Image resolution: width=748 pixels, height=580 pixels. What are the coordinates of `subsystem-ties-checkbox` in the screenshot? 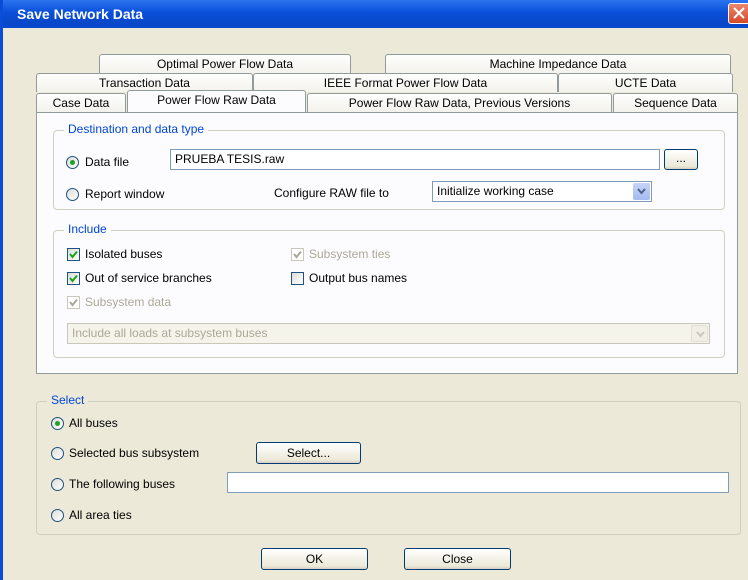 It's located at (297, 254).